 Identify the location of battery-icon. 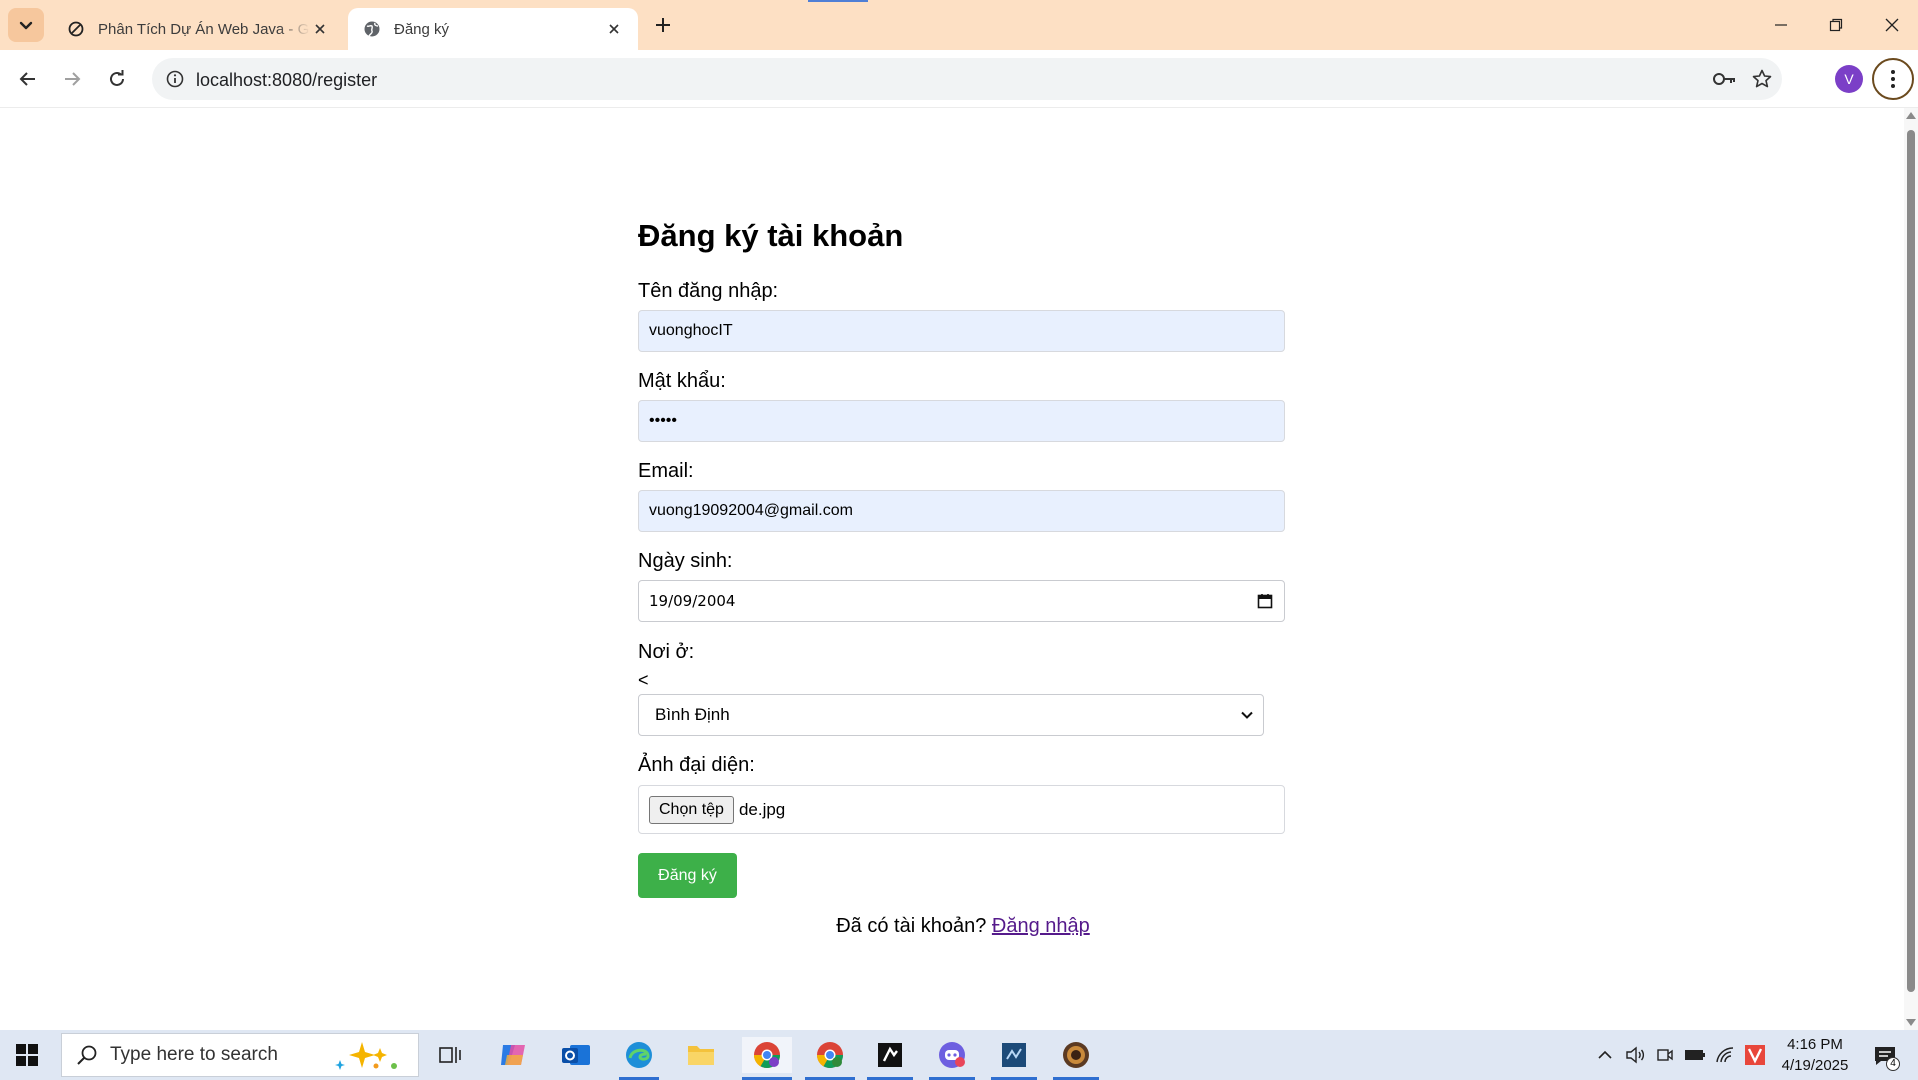
(1695, 1055).